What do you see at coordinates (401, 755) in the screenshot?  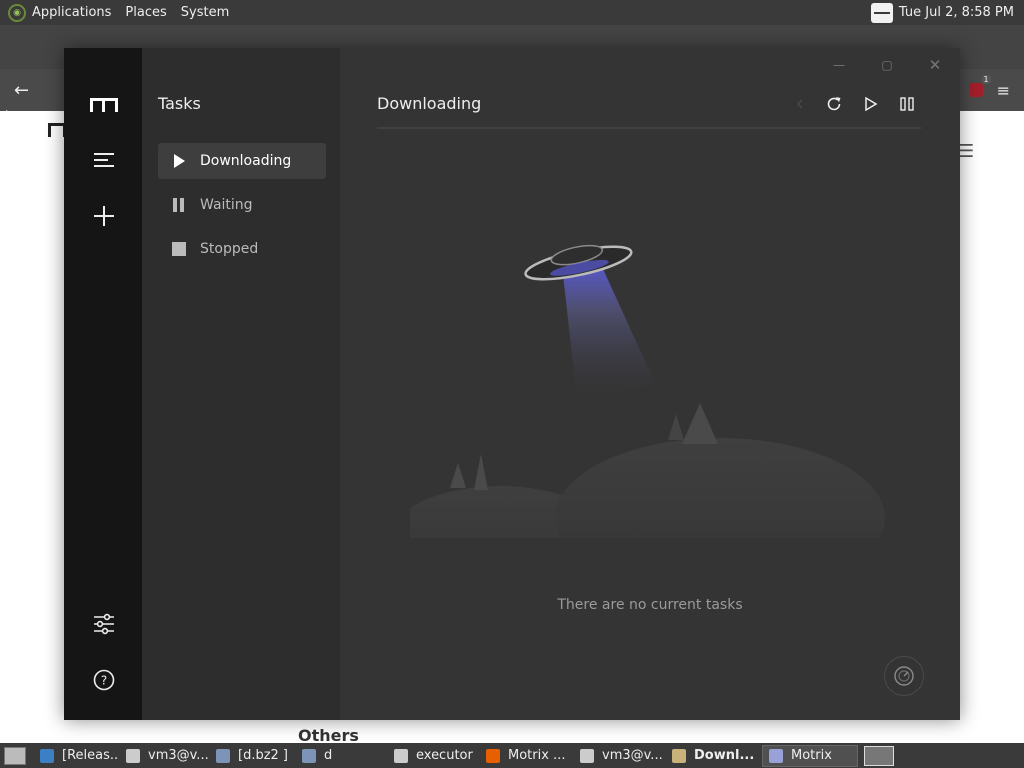 I see `window-icon` at bounding box center [401, 755].